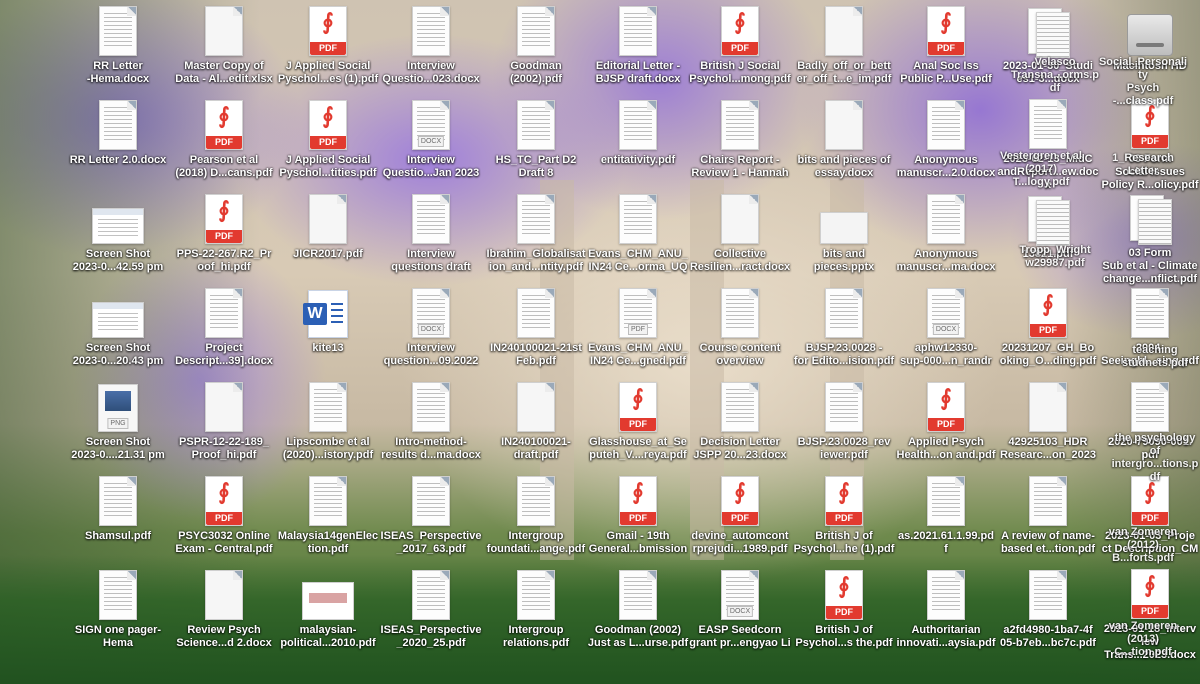 The height and width of the screenshot is (684, 1200). What do you see at coordinates (1150, 35) in the screenshot?
I see `hard-disk-icon` at bounding box center [1150, 35].